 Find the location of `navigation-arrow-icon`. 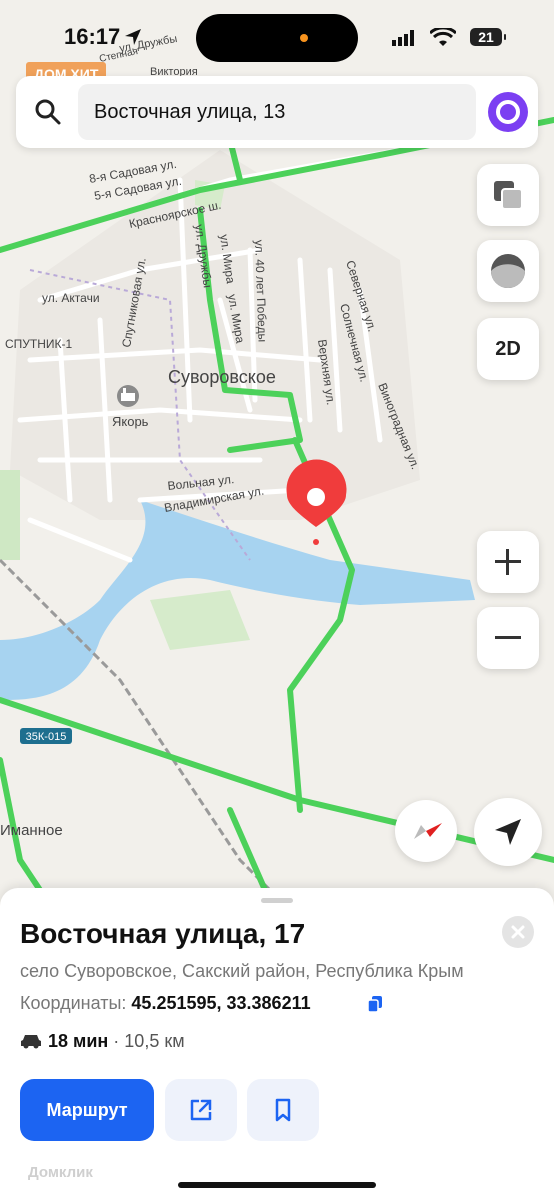

navigation-arrow-icon is located at coordinates (508, 832).